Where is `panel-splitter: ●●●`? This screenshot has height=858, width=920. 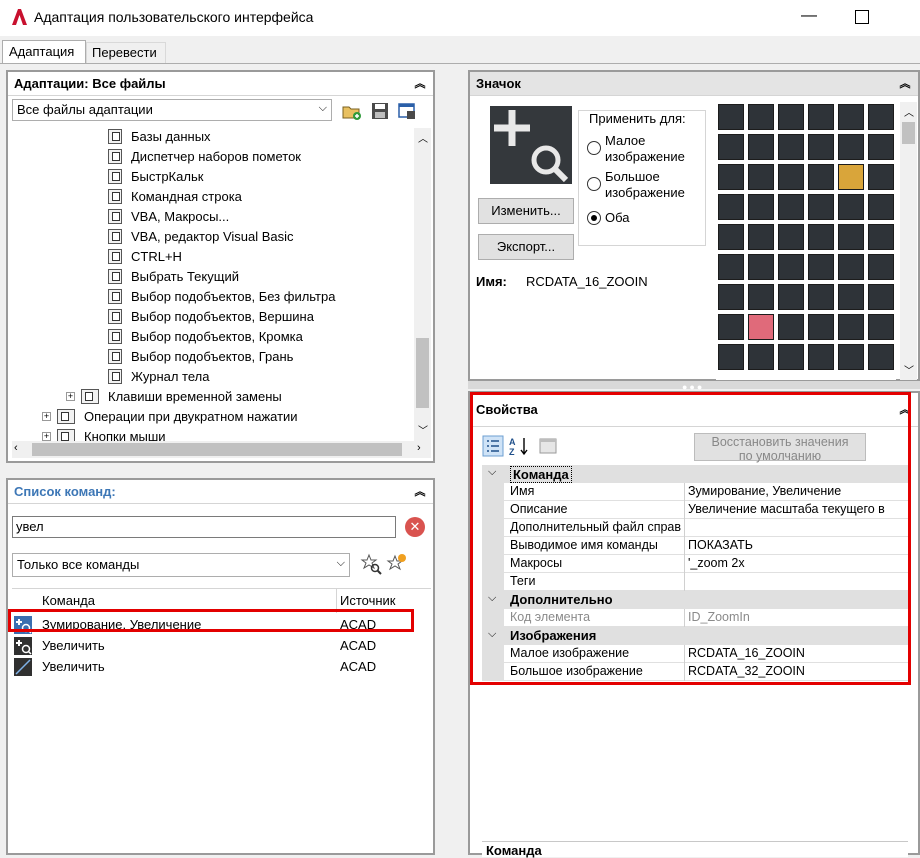 panel-splitter: ●●● is located at coordinates (694, 386).